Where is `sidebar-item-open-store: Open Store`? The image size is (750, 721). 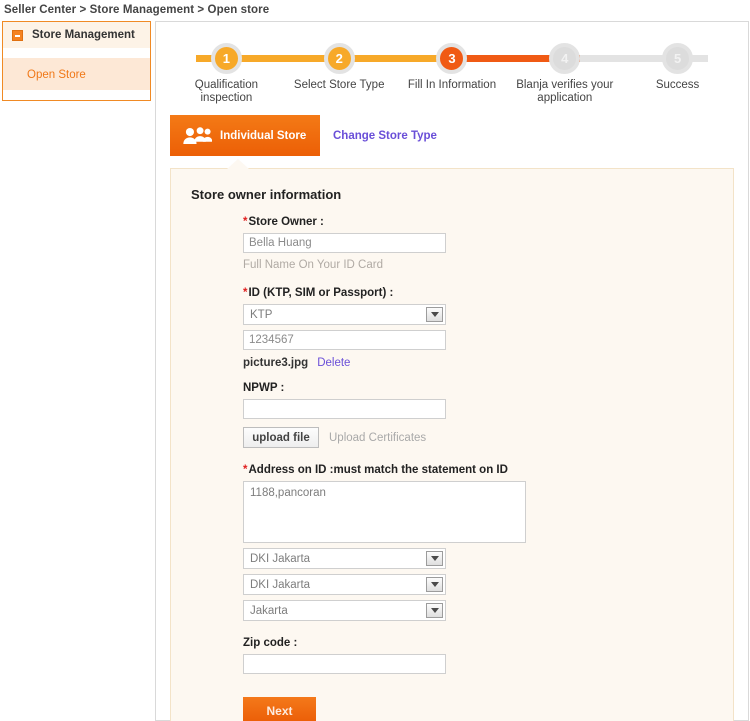 sidebar-item-open-store: Open Store is located at coordinates (76, 74).